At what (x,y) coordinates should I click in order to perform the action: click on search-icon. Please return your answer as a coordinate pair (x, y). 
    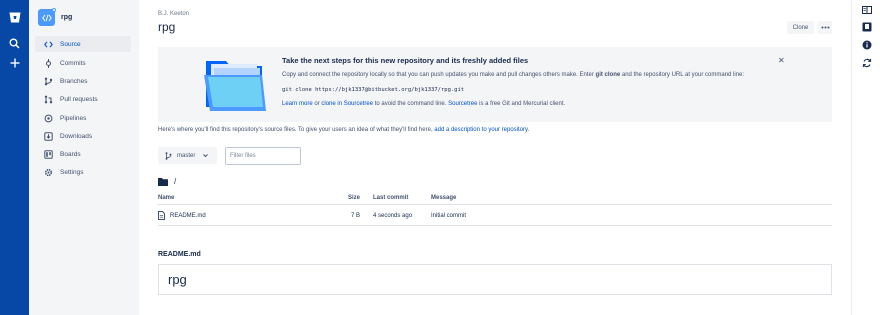
    Looking at the image, I should click on (14, 43).